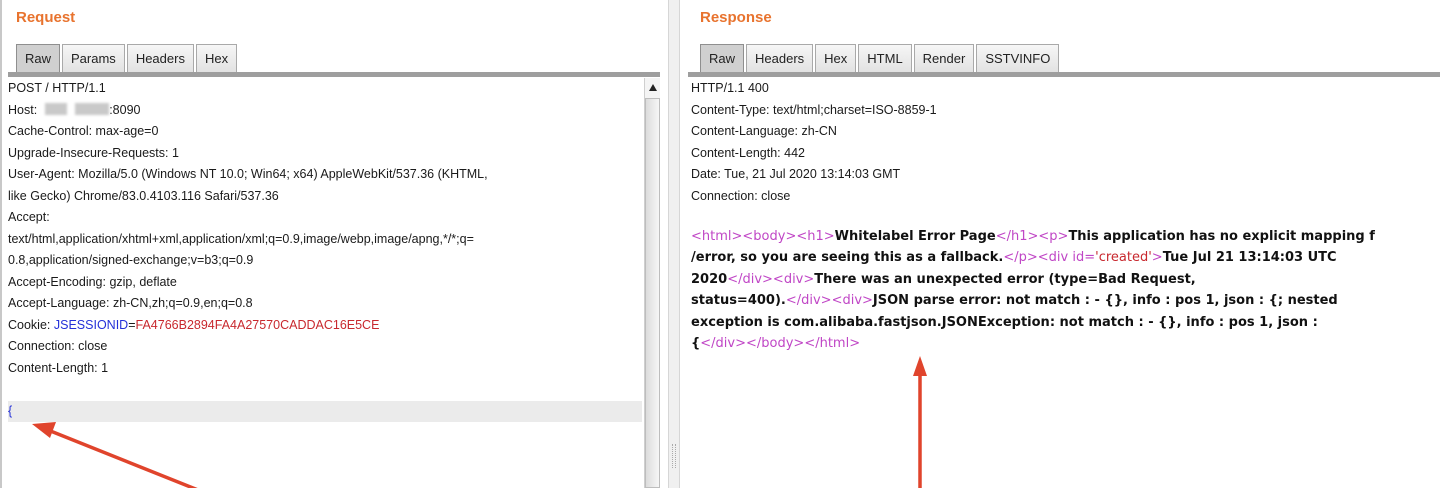  Describe the element at coordinates (852, 300) in the screenshot. I see `div-tag-2: <div>` at that location.